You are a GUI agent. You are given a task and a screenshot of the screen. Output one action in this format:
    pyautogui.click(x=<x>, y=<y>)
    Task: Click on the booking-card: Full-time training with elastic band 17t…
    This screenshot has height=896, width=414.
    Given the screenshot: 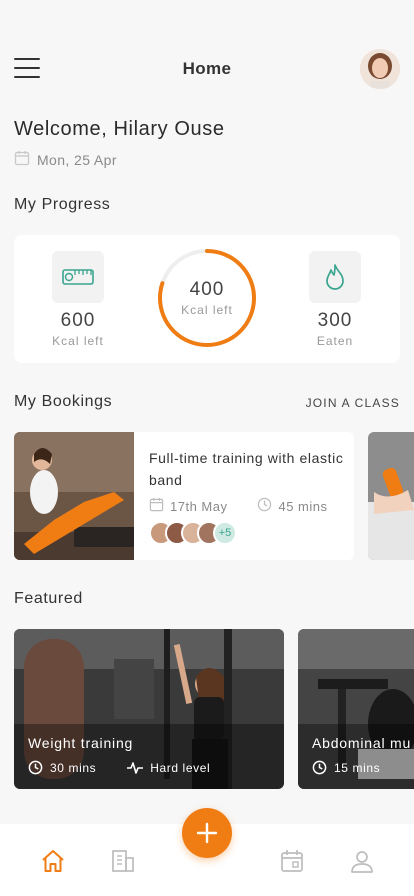 What is the action you would take?
    pyautogui.click(x=184, y=496)
    